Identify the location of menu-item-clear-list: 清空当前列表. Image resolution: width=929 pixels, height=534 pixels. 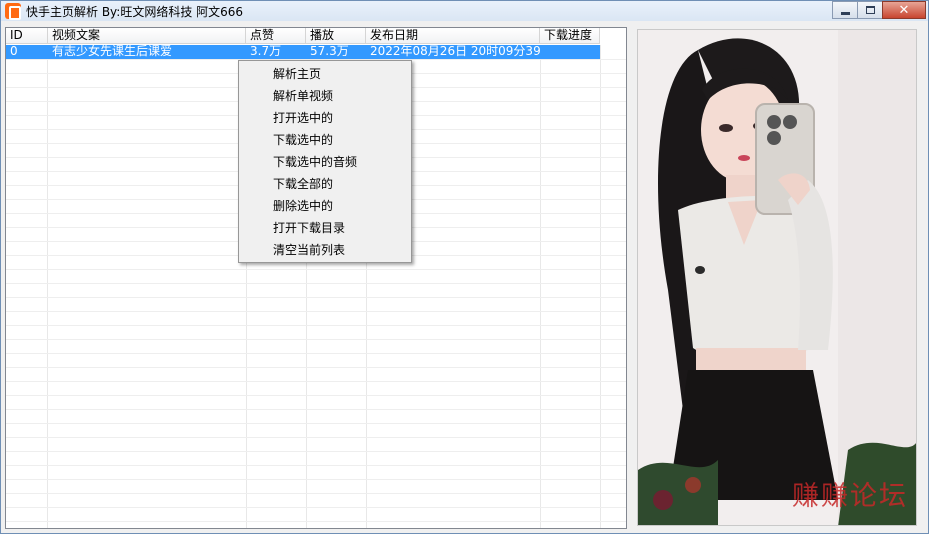
(325, 250).